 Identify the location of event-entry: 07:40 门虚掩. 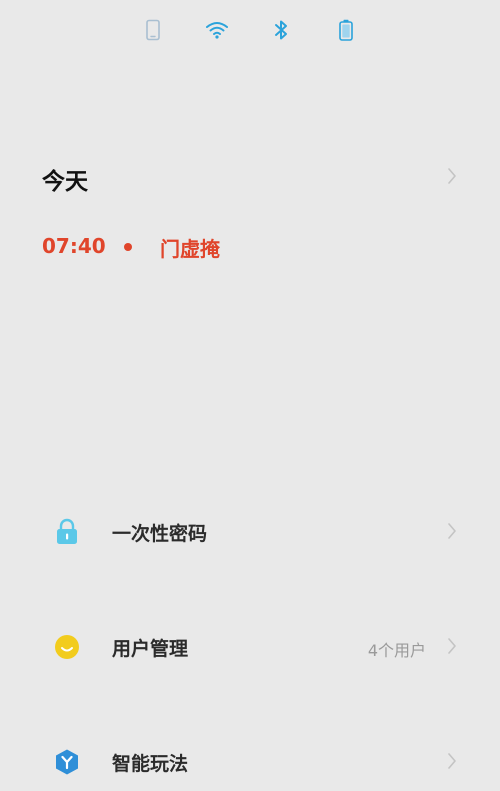
(252, 248).